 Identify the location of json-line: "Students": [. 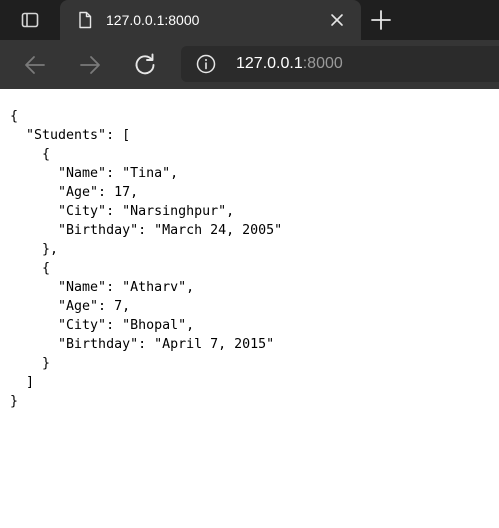
(70, 135).